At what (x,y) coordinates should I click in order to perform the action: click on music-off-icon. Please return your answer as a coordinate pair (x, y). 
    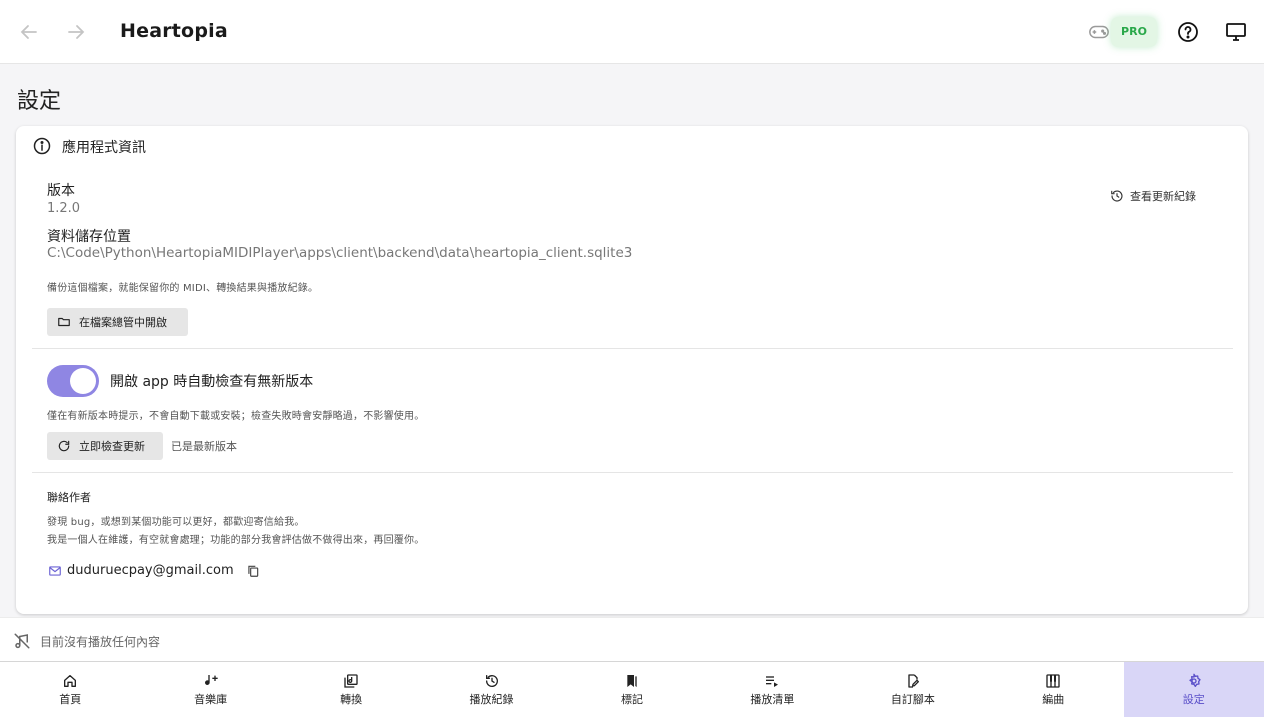
    Looking at the image, I should click on (22, 641).